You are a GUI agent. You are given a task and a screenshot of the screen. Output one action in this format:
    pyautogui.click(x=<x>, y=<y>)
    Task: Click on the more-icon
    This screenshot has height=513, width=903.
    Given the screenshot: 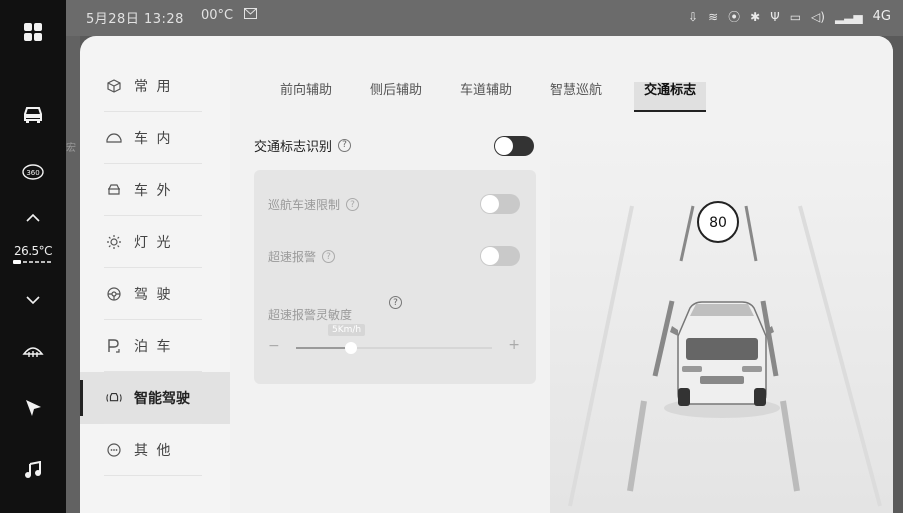 What is the action you would take?
    pyautogui.click(x=114, y=450)
    